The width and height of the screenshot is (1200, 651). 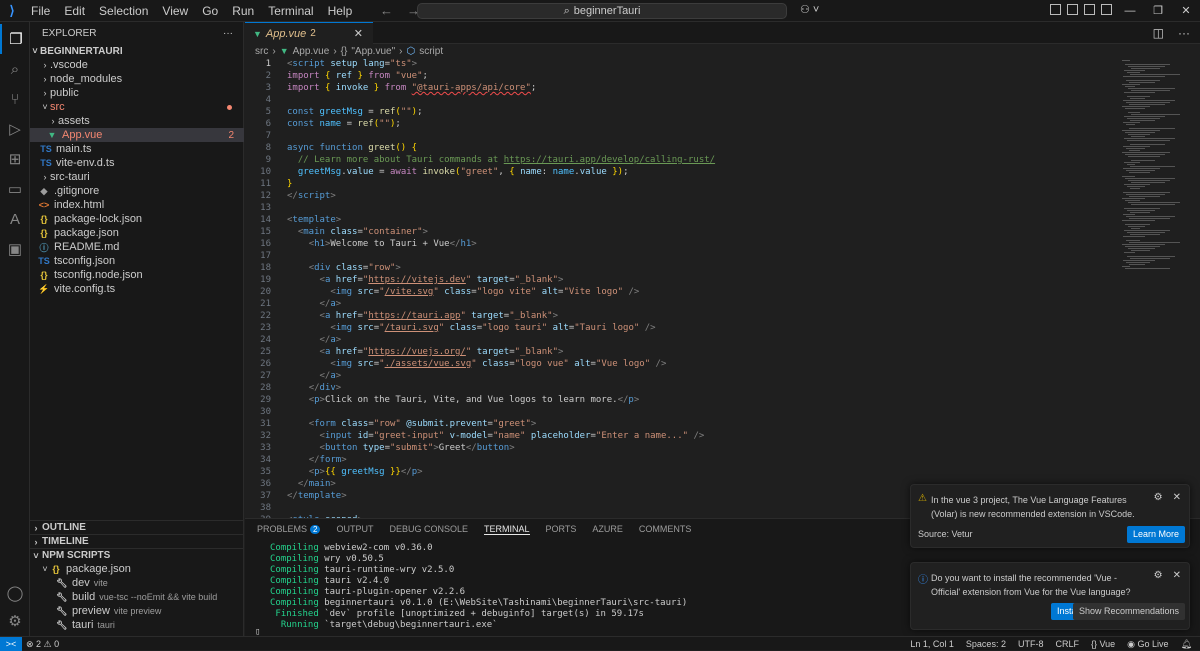 I want to click on menu-terminal: Terminal, so click(x=290, y=11).